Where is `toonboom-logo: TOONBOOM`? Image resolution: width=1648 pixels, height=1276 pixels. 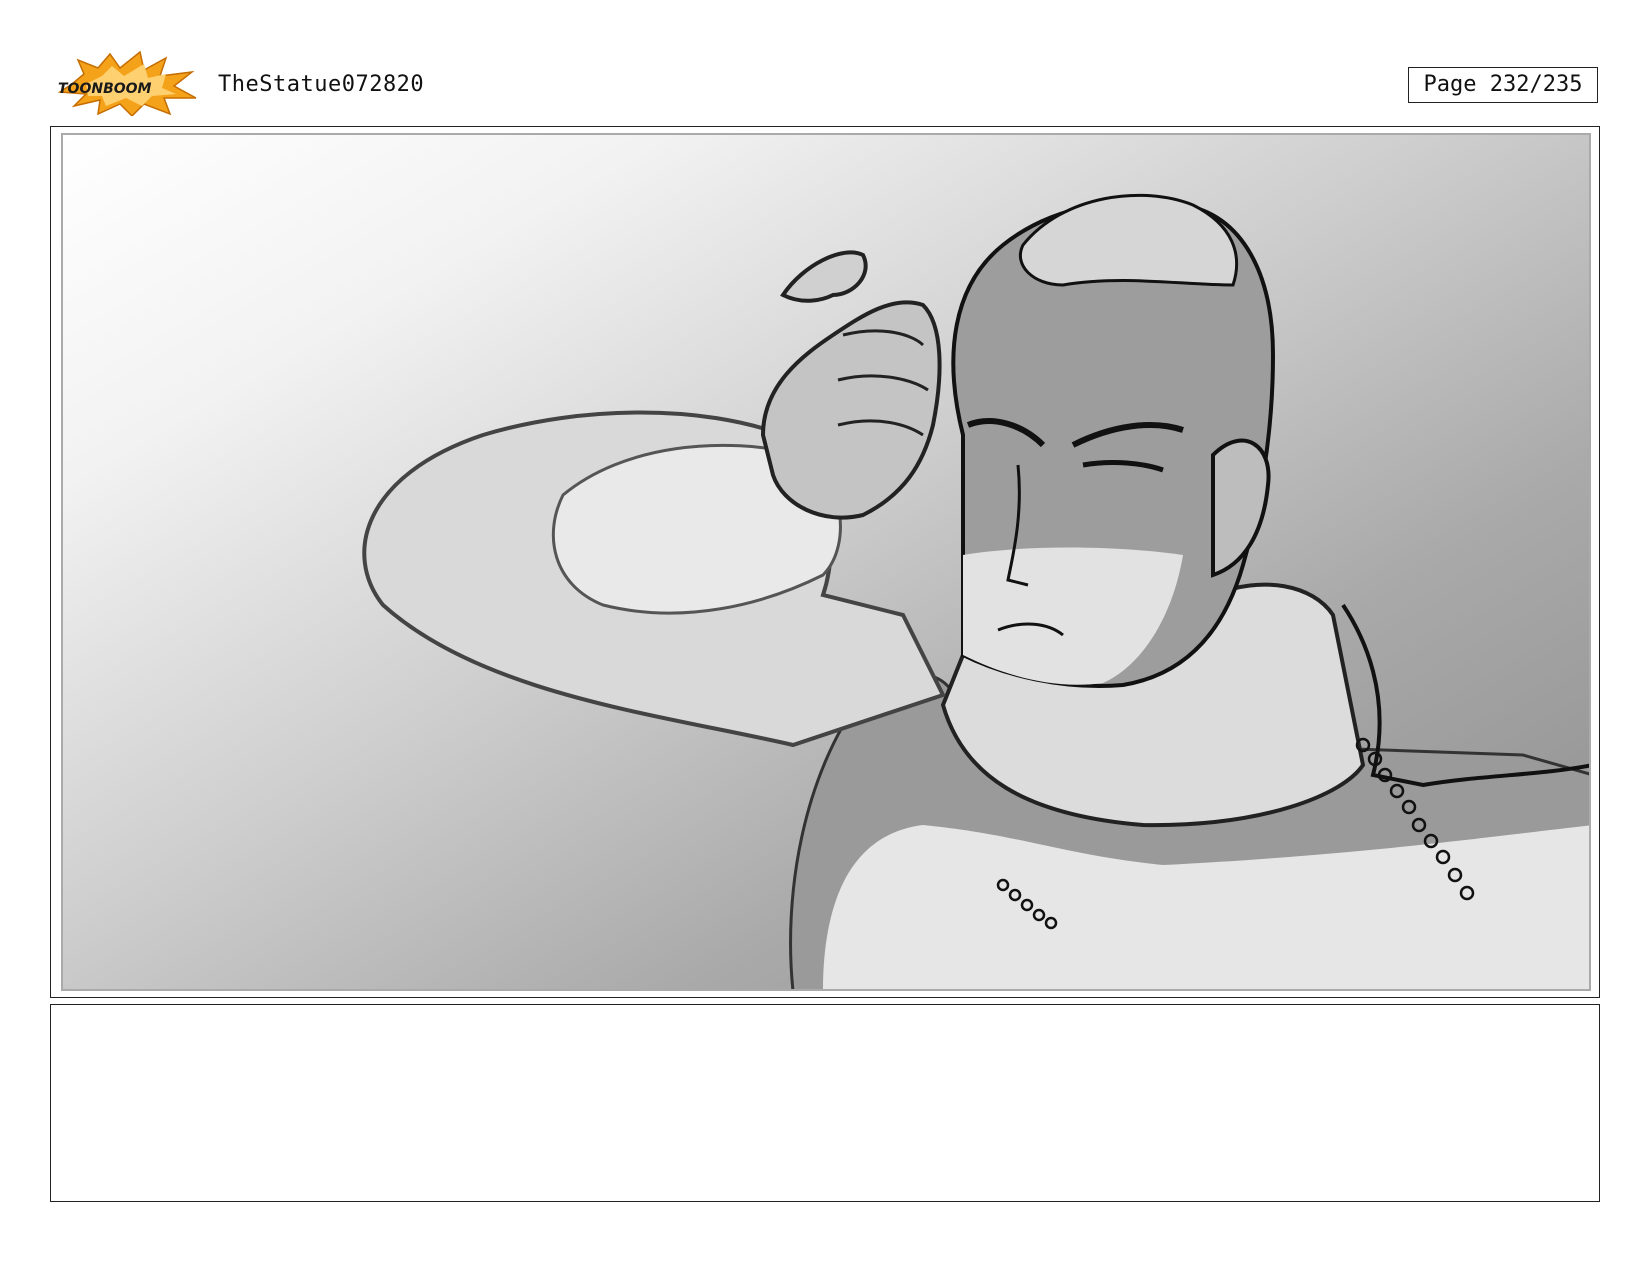
toonboom-logo: TOONBOOM is located at coordinates (125, 84).